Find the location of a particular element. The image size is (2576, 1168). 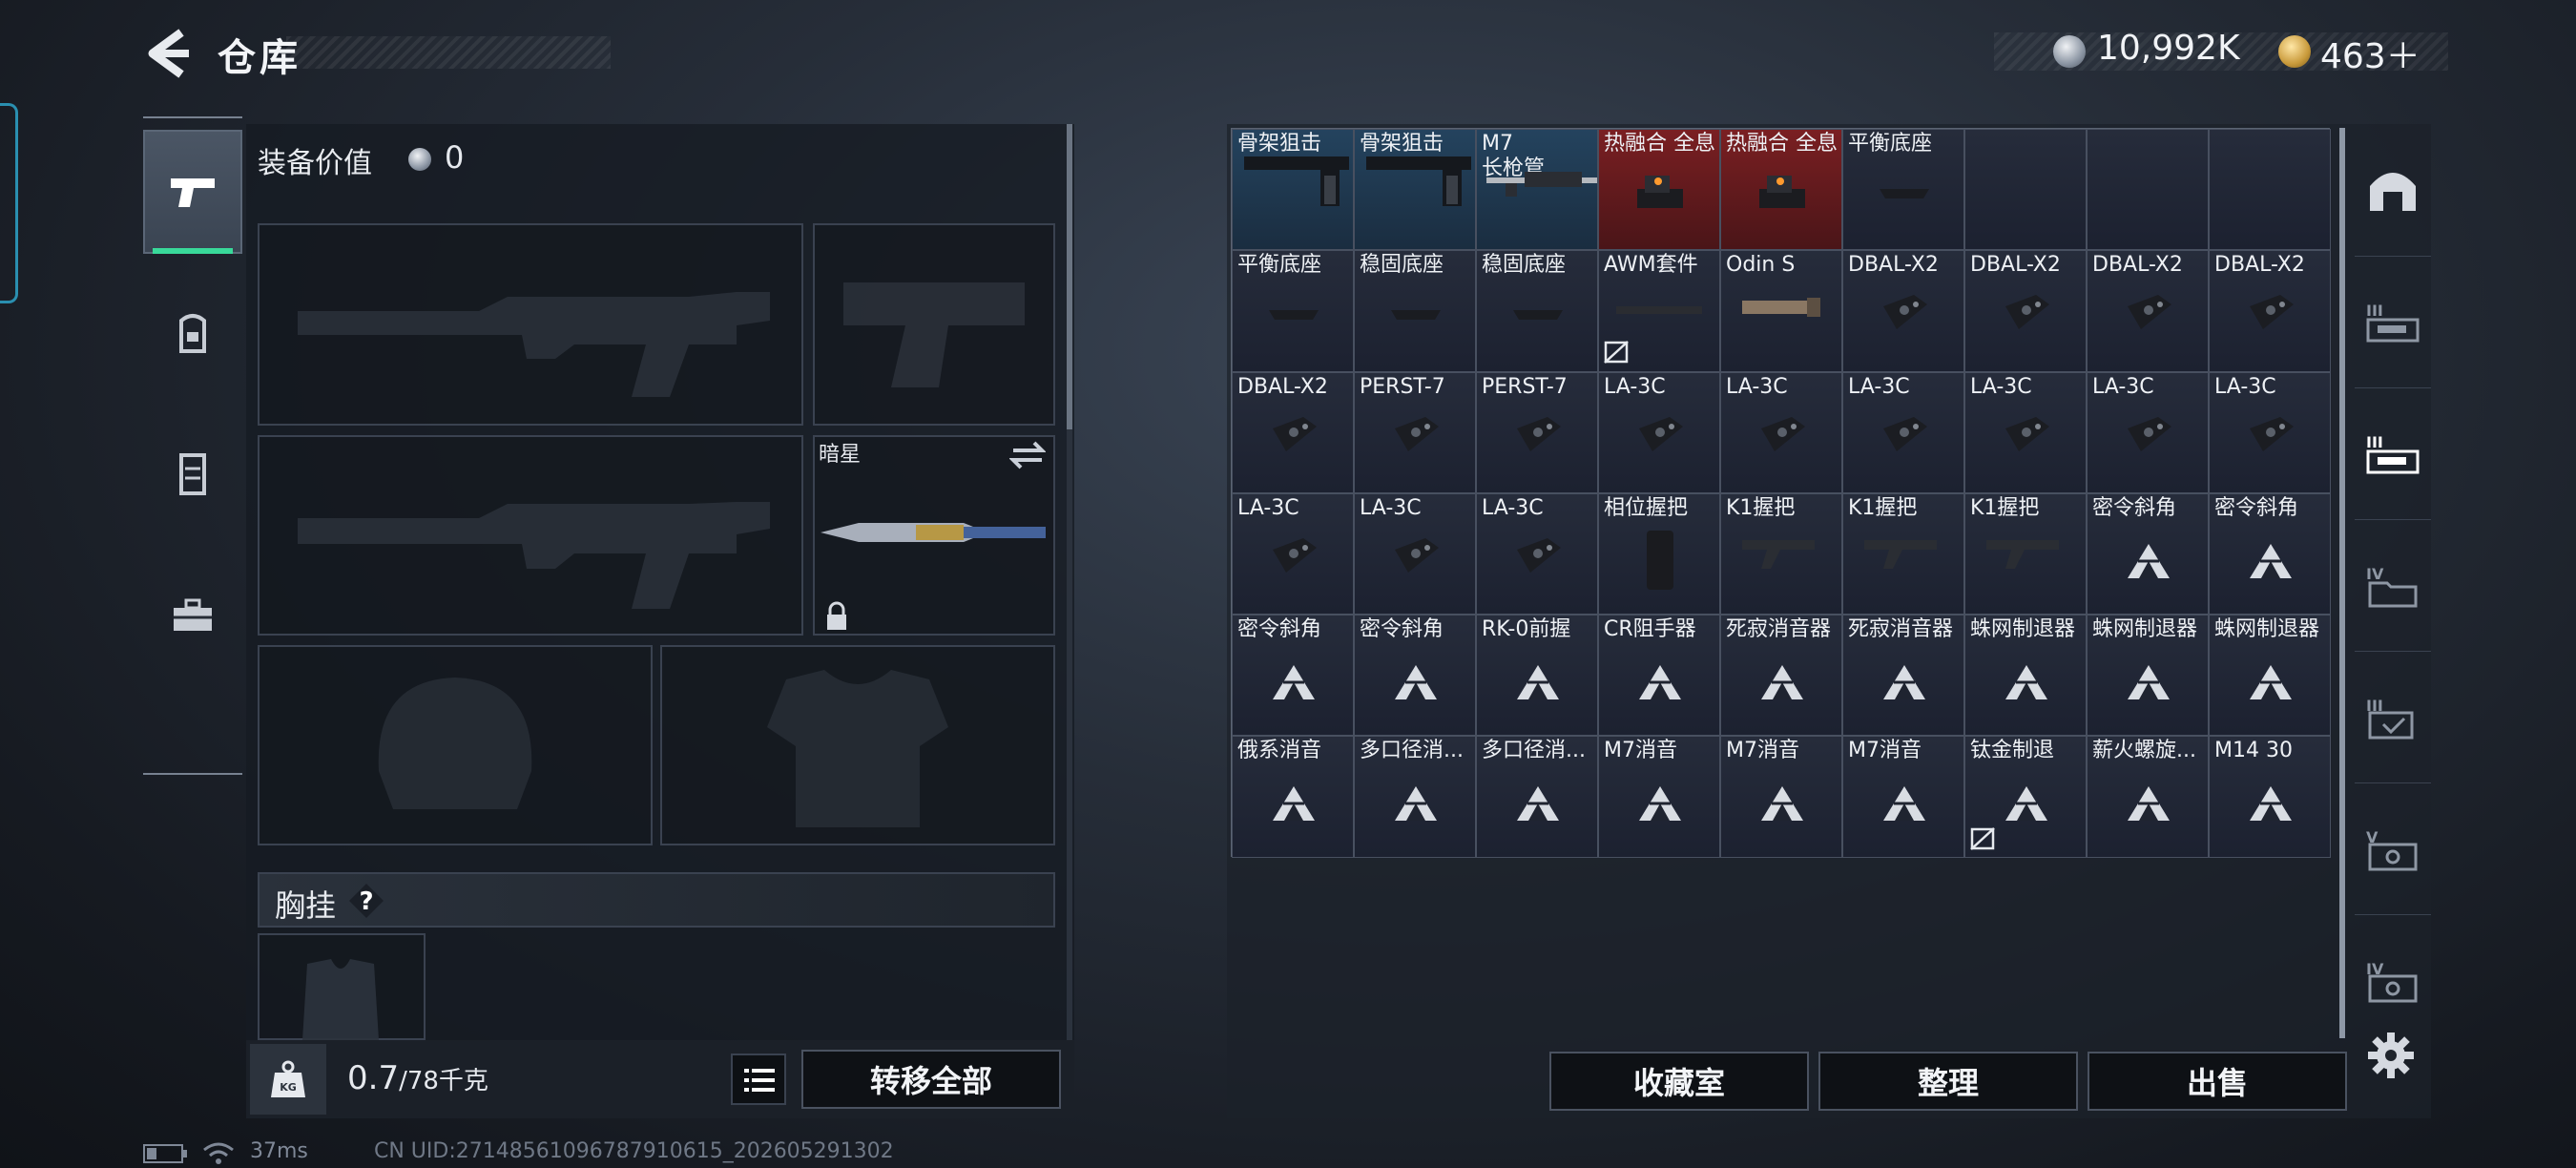

armor-slot is located at coordinates (857, 745).